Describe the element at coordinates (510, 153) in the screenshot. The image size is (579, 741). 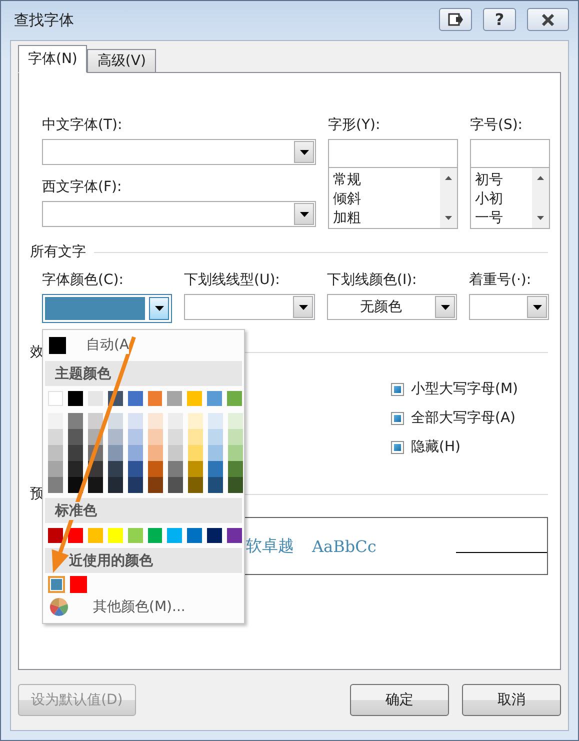
I see `size-input` at that location.